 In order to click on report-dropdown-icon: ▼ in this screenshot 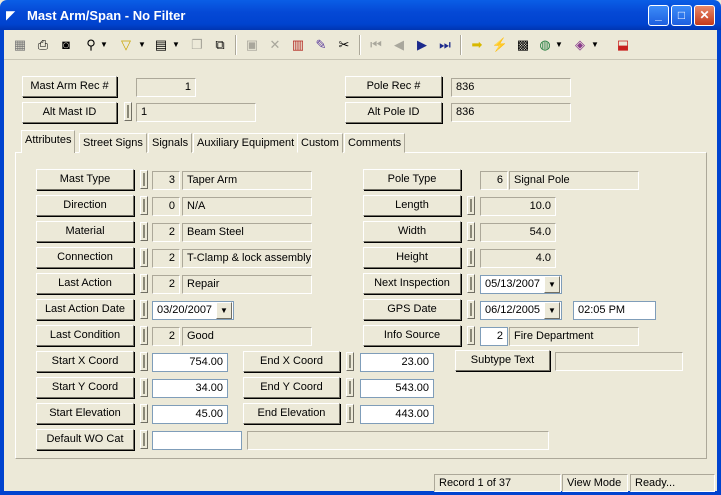, I will do `click(176, 45)`.